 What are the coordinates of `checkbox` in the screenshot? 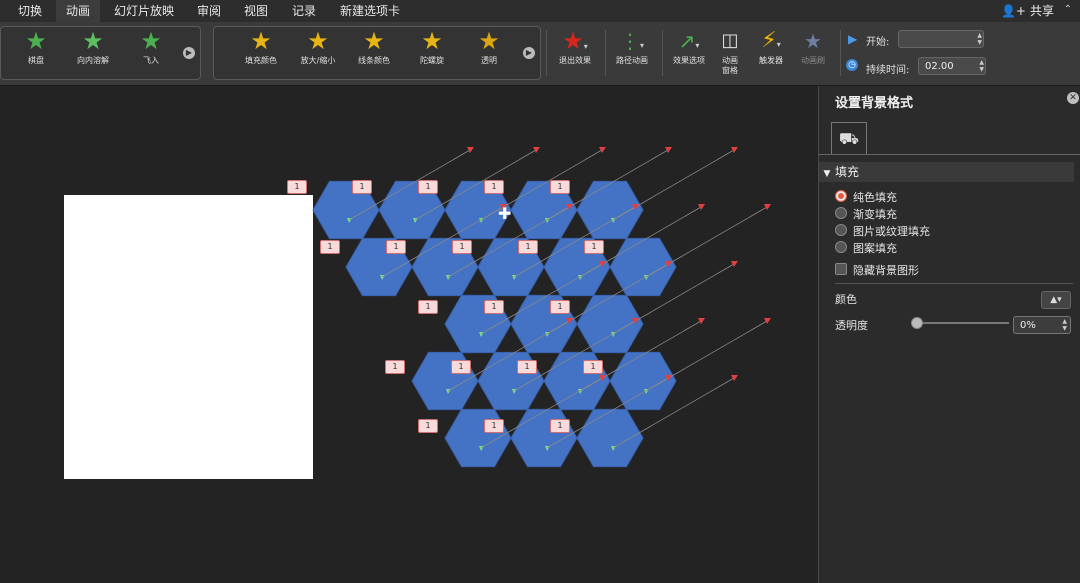 It's located at (841, 269).